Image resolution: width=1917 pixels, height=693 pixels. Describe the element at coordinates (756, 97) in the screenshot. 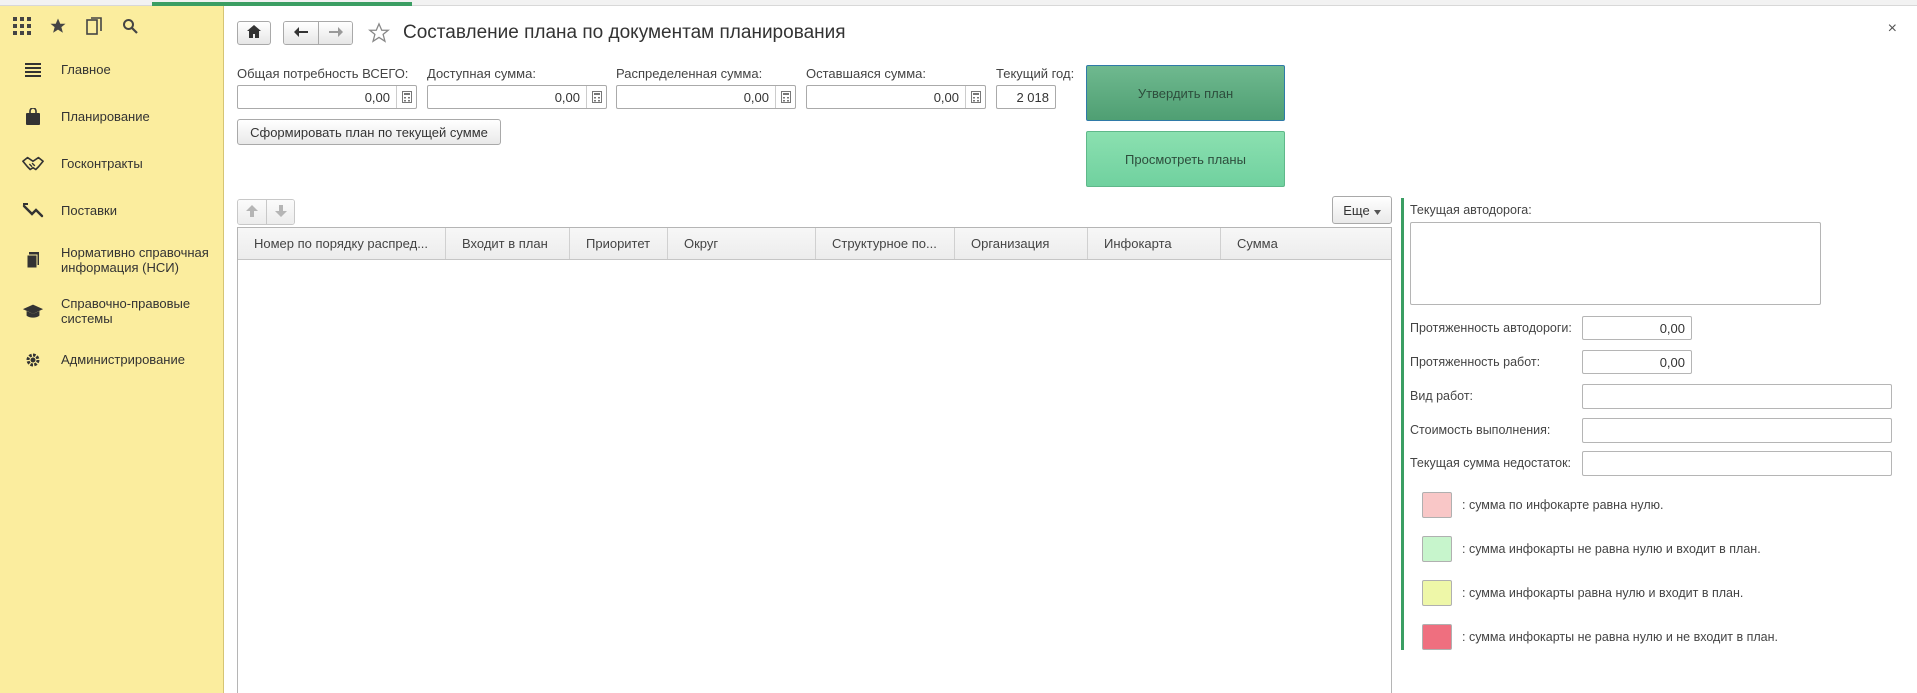

I see `distributed-sum-value: 0,00` at that location.